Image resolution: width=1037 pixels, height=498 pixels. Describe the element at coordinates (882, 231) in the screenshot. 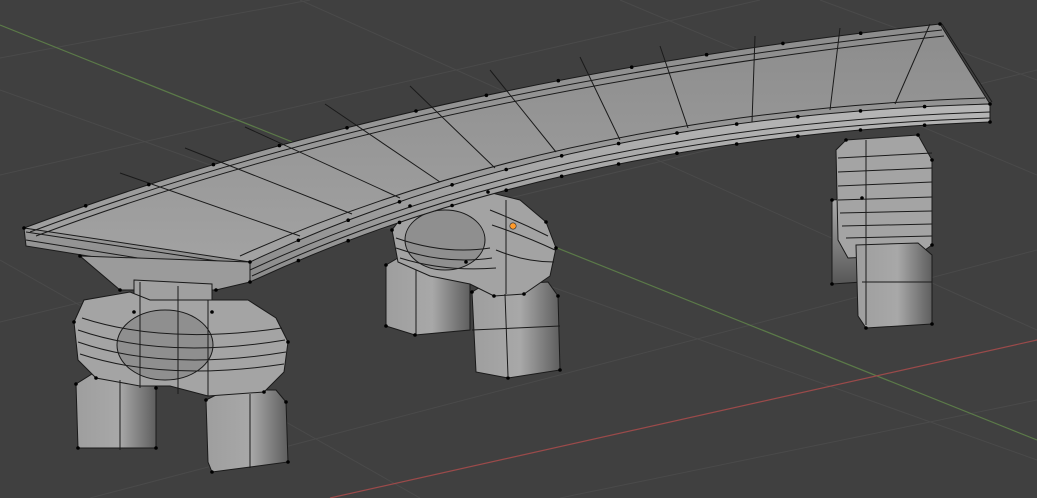

I see `right-leg` at that location.